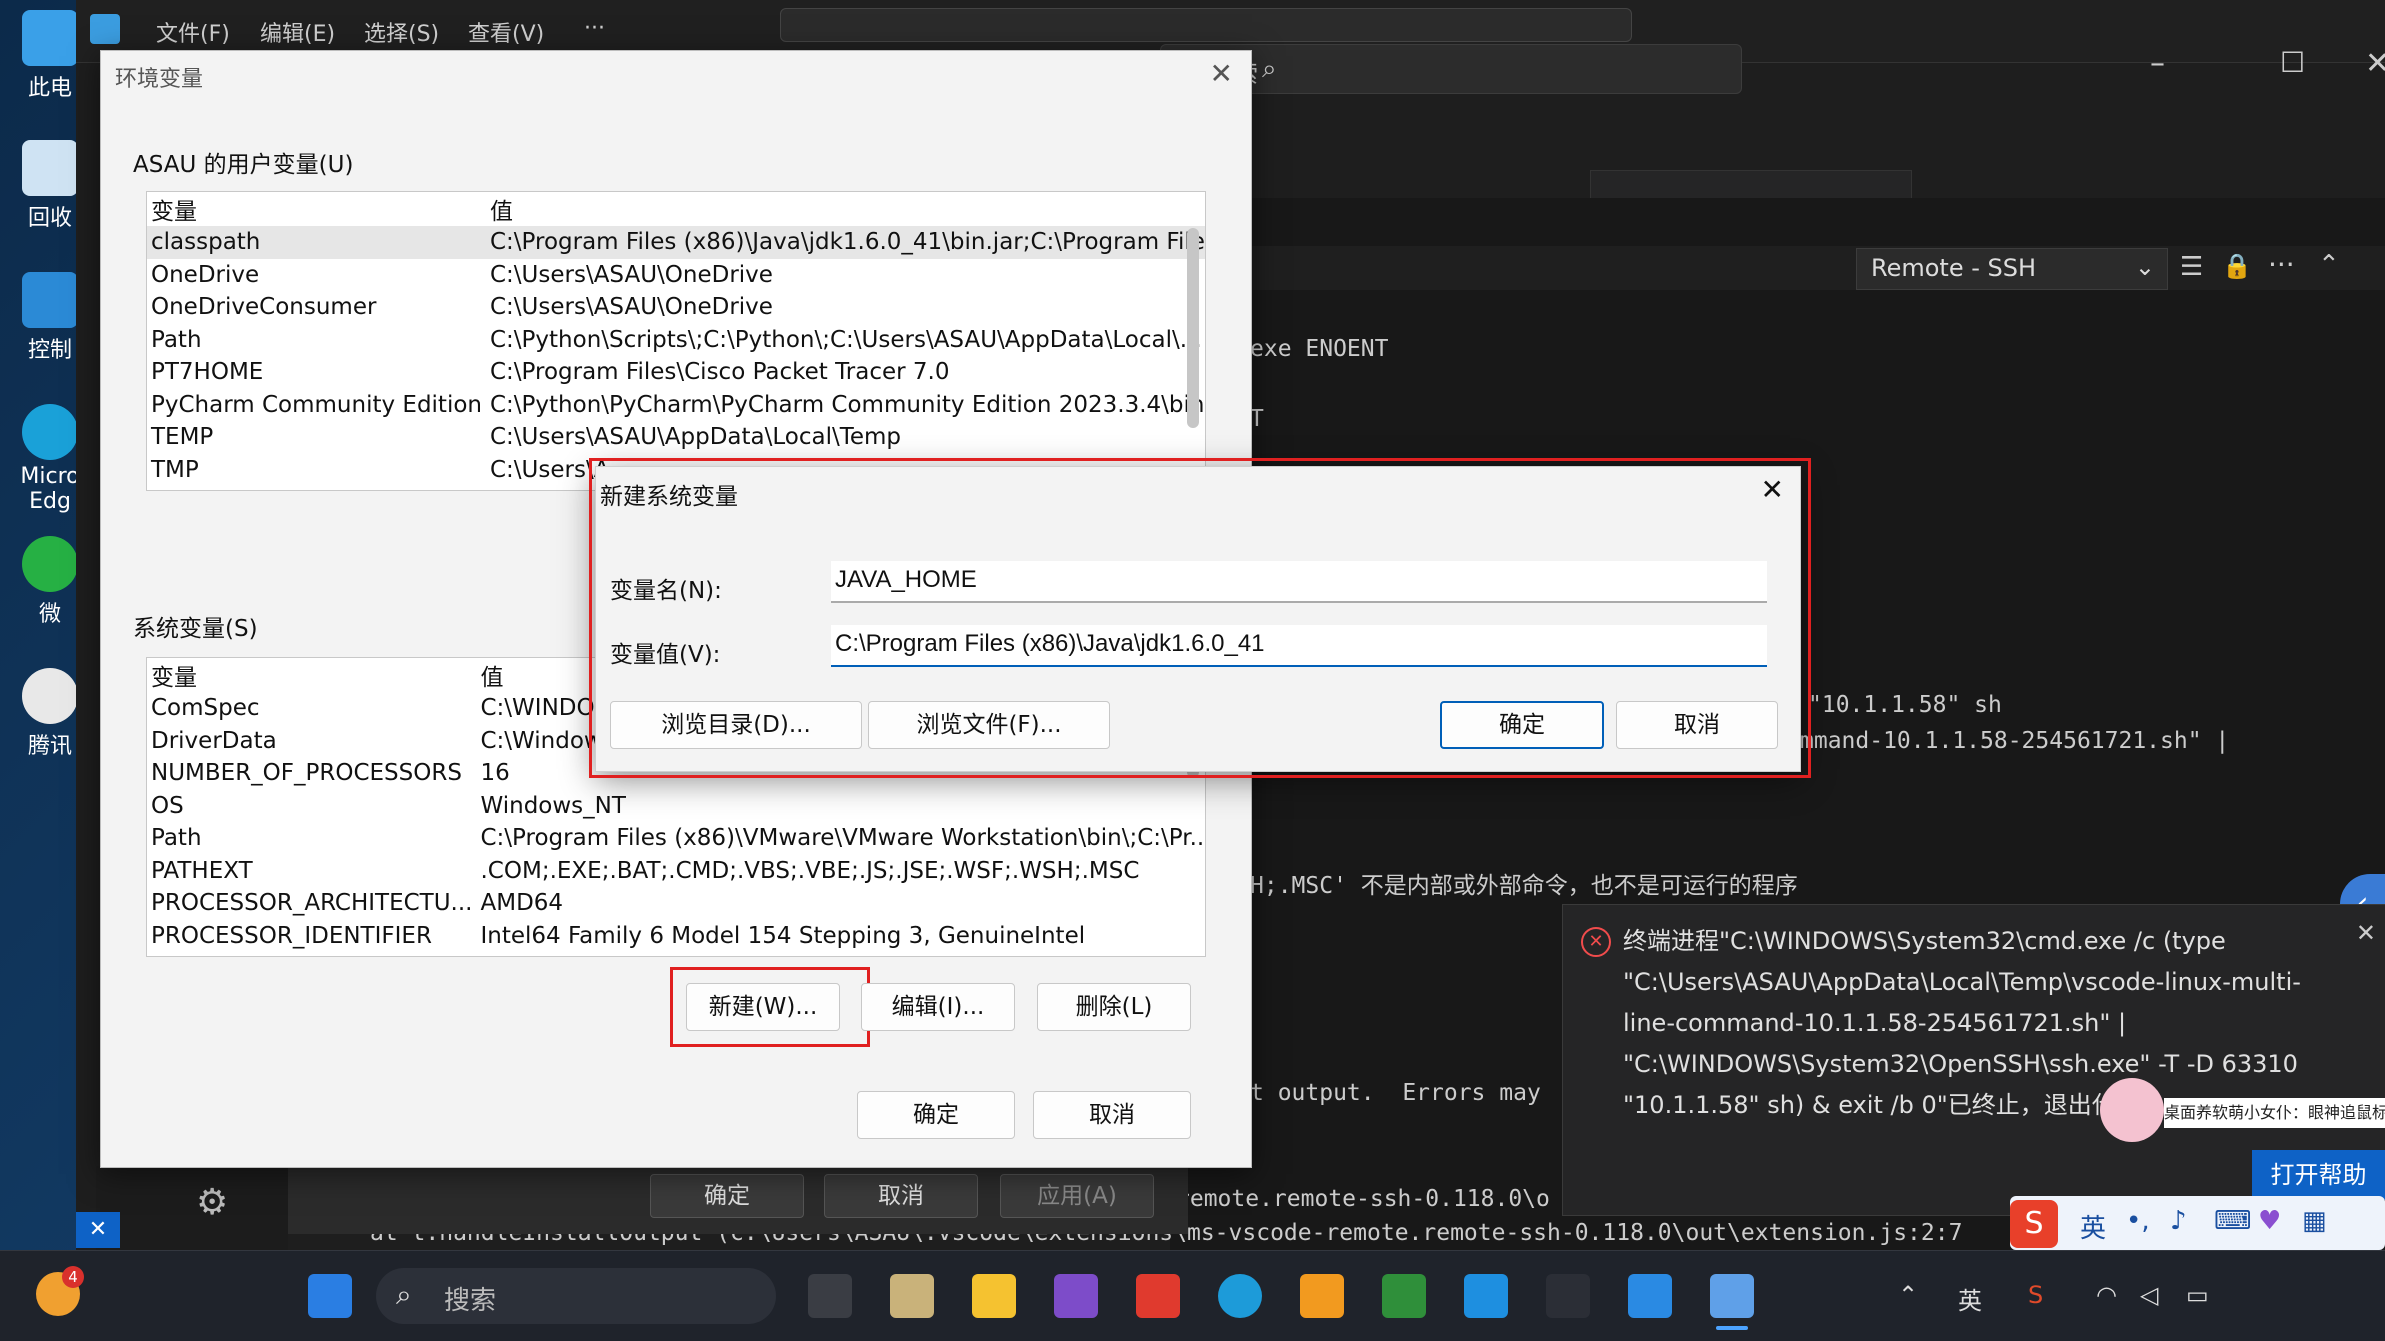  What do you see at coordinates (727, 1196) in the screenshot?
I see `back-ok-button: 确定` at bounding box center [727, 1196].